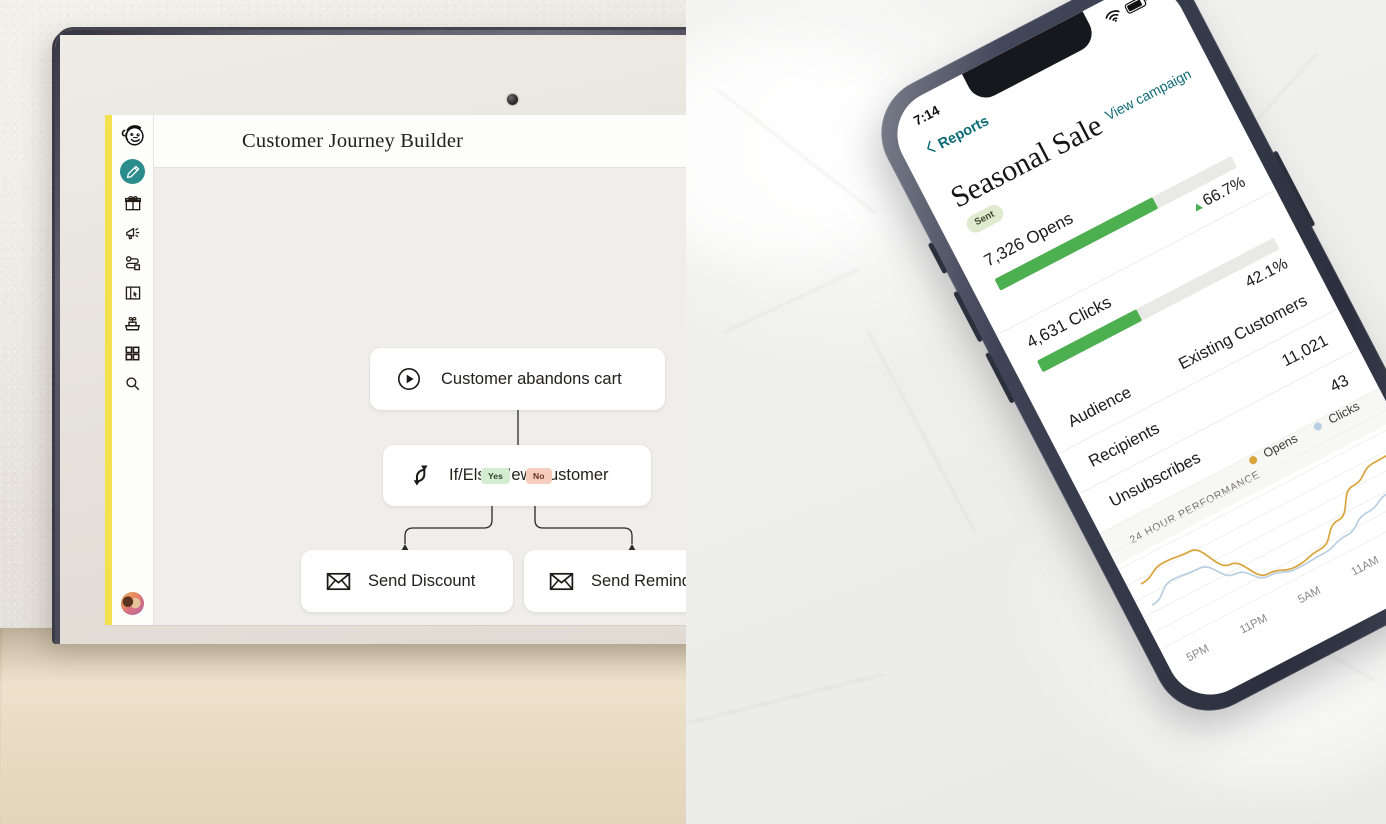  Describe the element at coordinates (132, 171) in the screenshot. I see `sidebar-item-create` at that location.